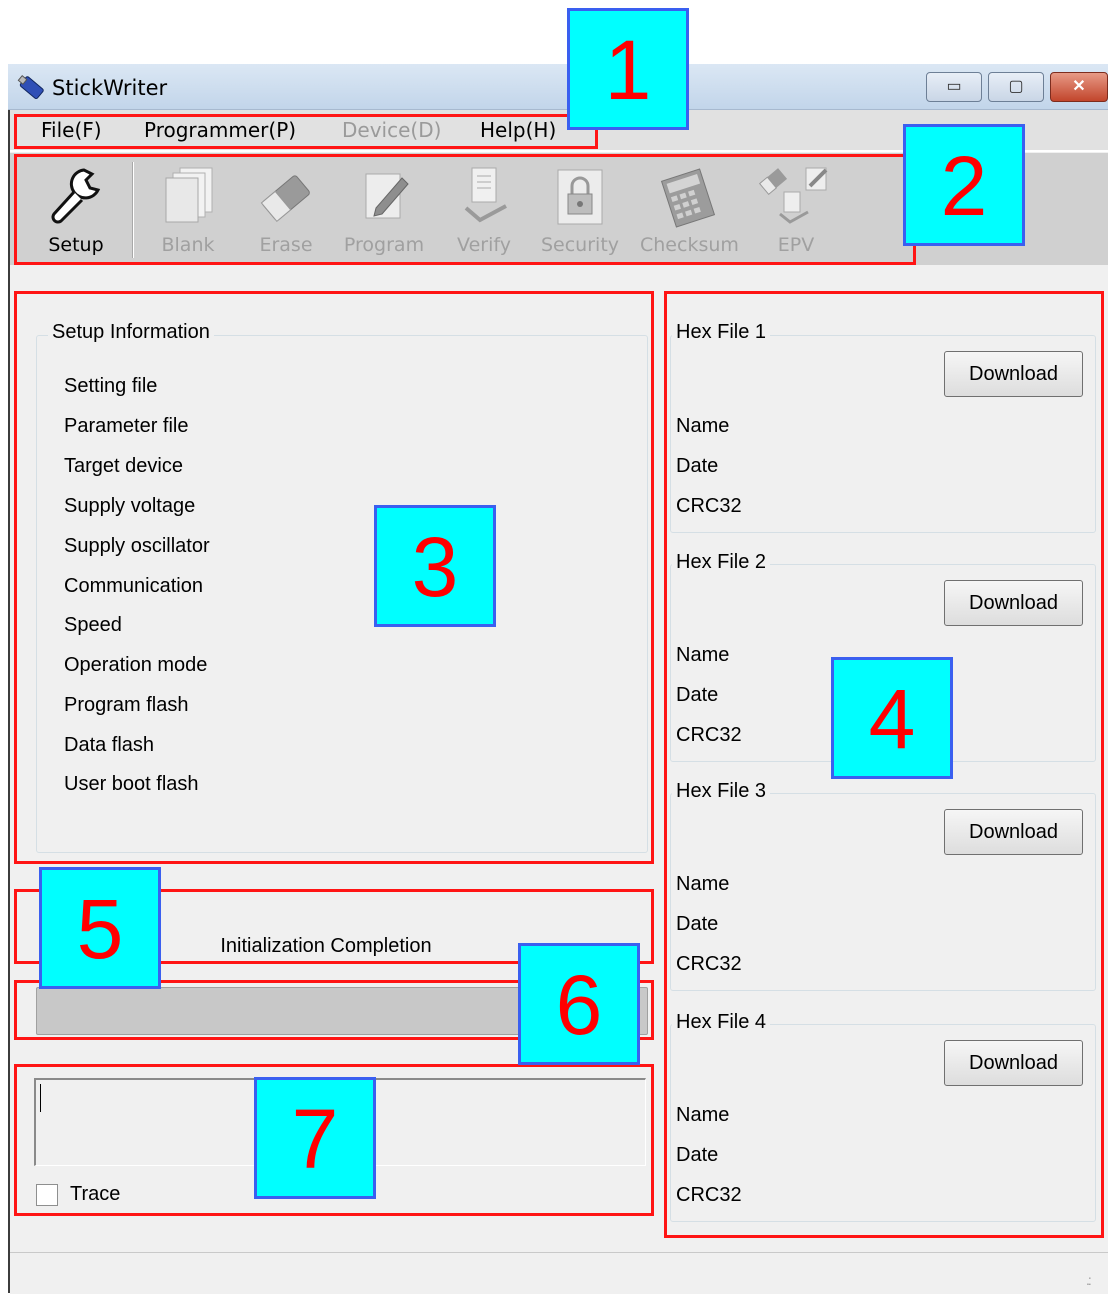 The width and height of the screenshot is (1108, 1294). Describe the element at coordinates (559, 1273) in the screenshot. I see `status-bar` at that location.